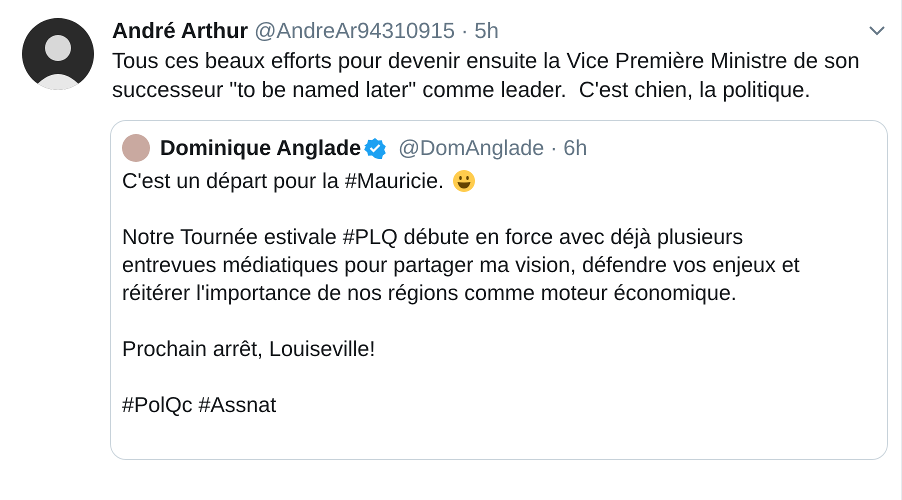 The height and width of the screenshot is (500, 902). I want to click on tweet-text: Tous ces beaux efforts pour devenir ensuite la Vice Première Ministre de son successeur "to be named later" comme leader. C'est chien, la politique., so click(486, 75).